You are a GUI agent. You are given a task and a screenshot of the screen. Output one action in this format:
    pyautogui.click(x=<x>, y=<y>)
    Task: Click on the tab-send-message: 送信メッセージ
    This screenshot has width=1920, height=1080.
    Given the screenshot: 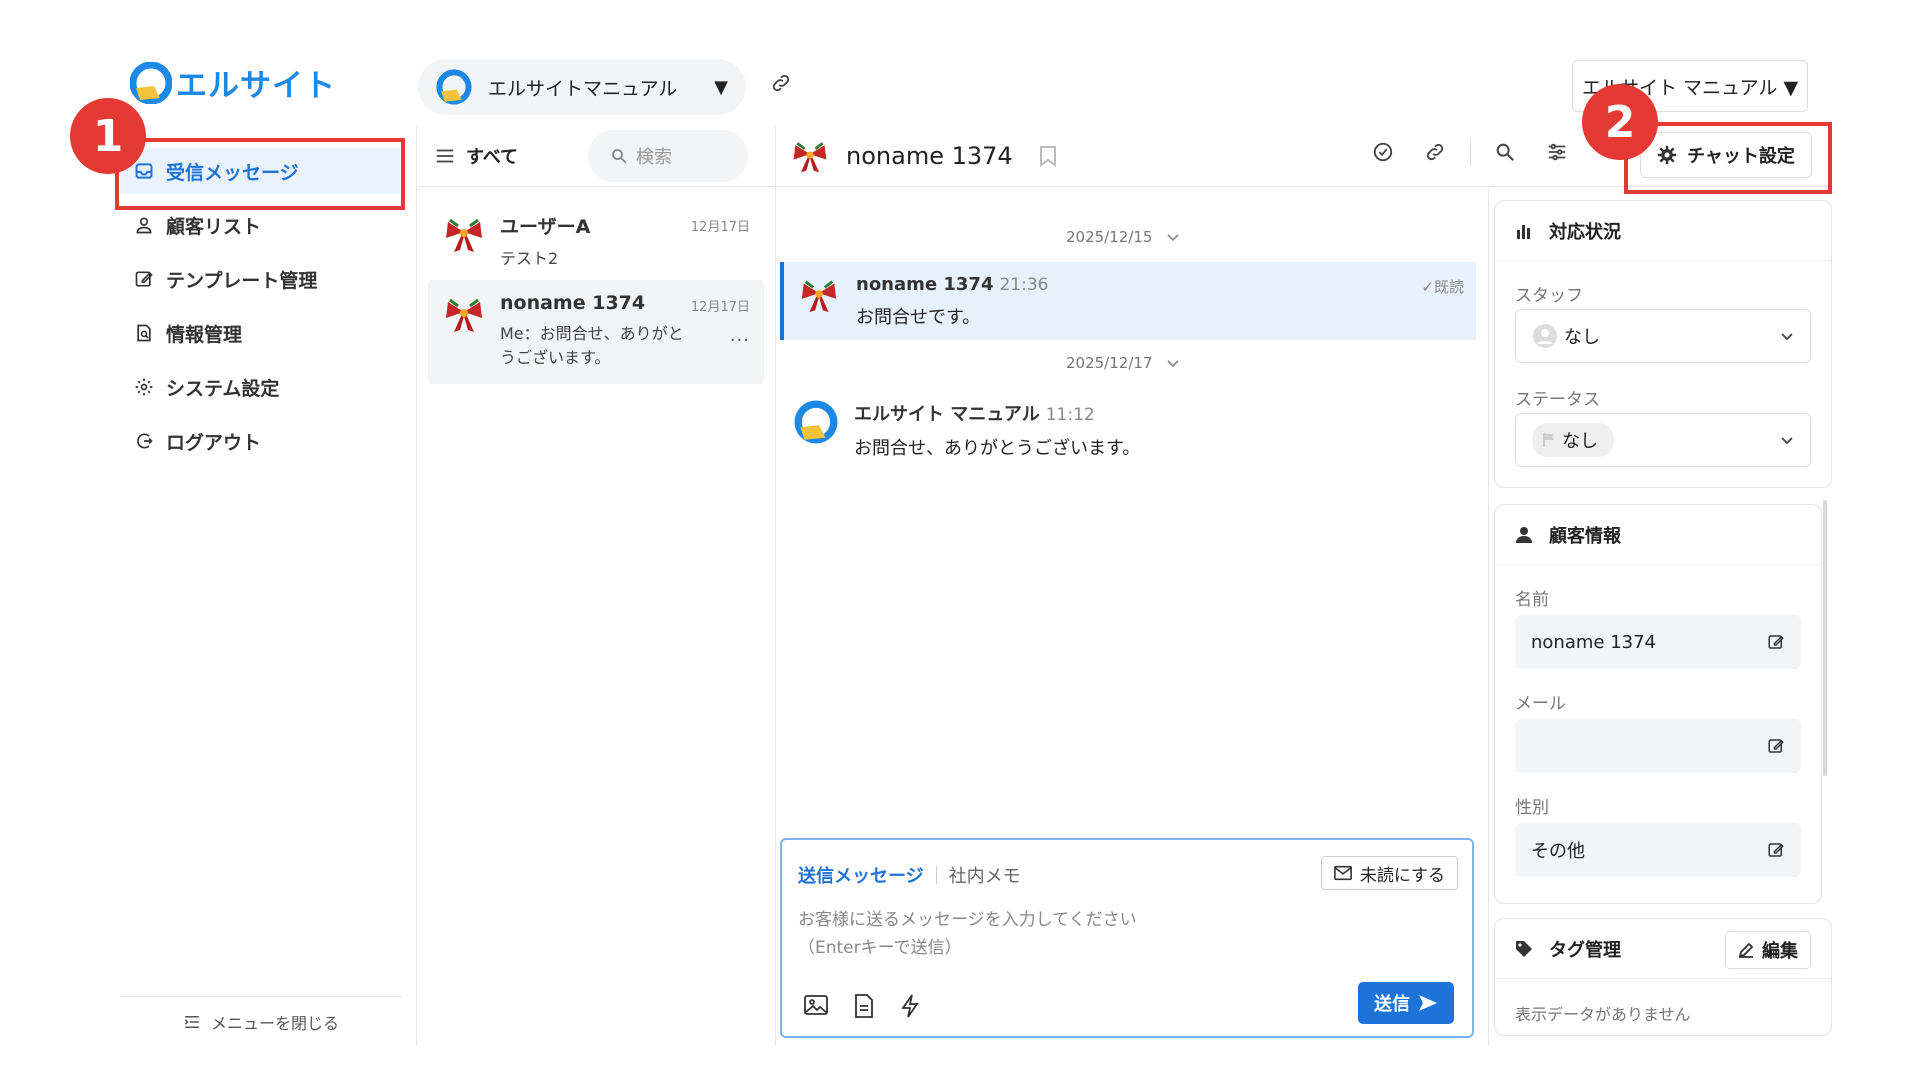 What is the action you would take?
    pyautogui.click(x=861, y=875)
    